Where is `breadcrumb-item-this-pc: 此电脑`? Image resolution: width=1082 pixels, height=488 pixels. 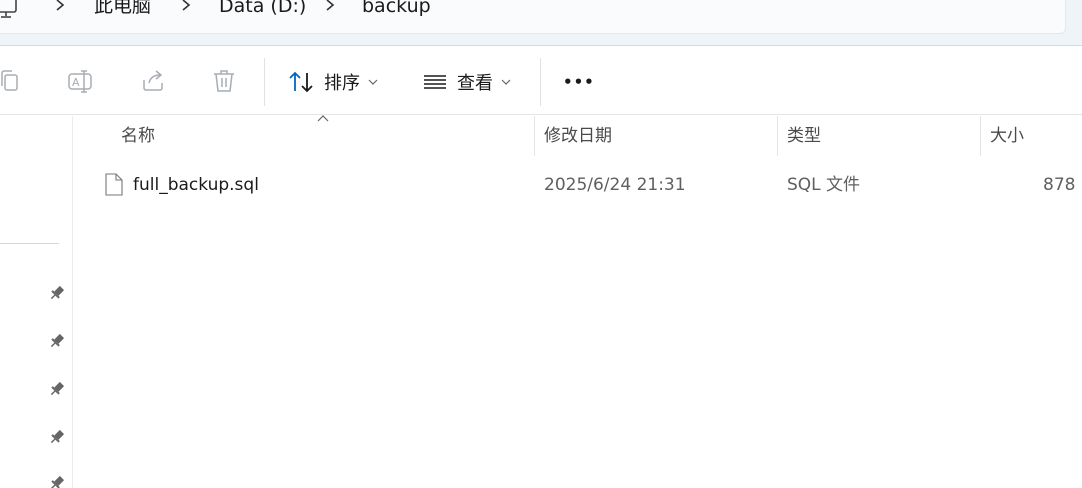
breadcrumb-item-this-pc: 此电脑 is located at coordinates (122, 9).